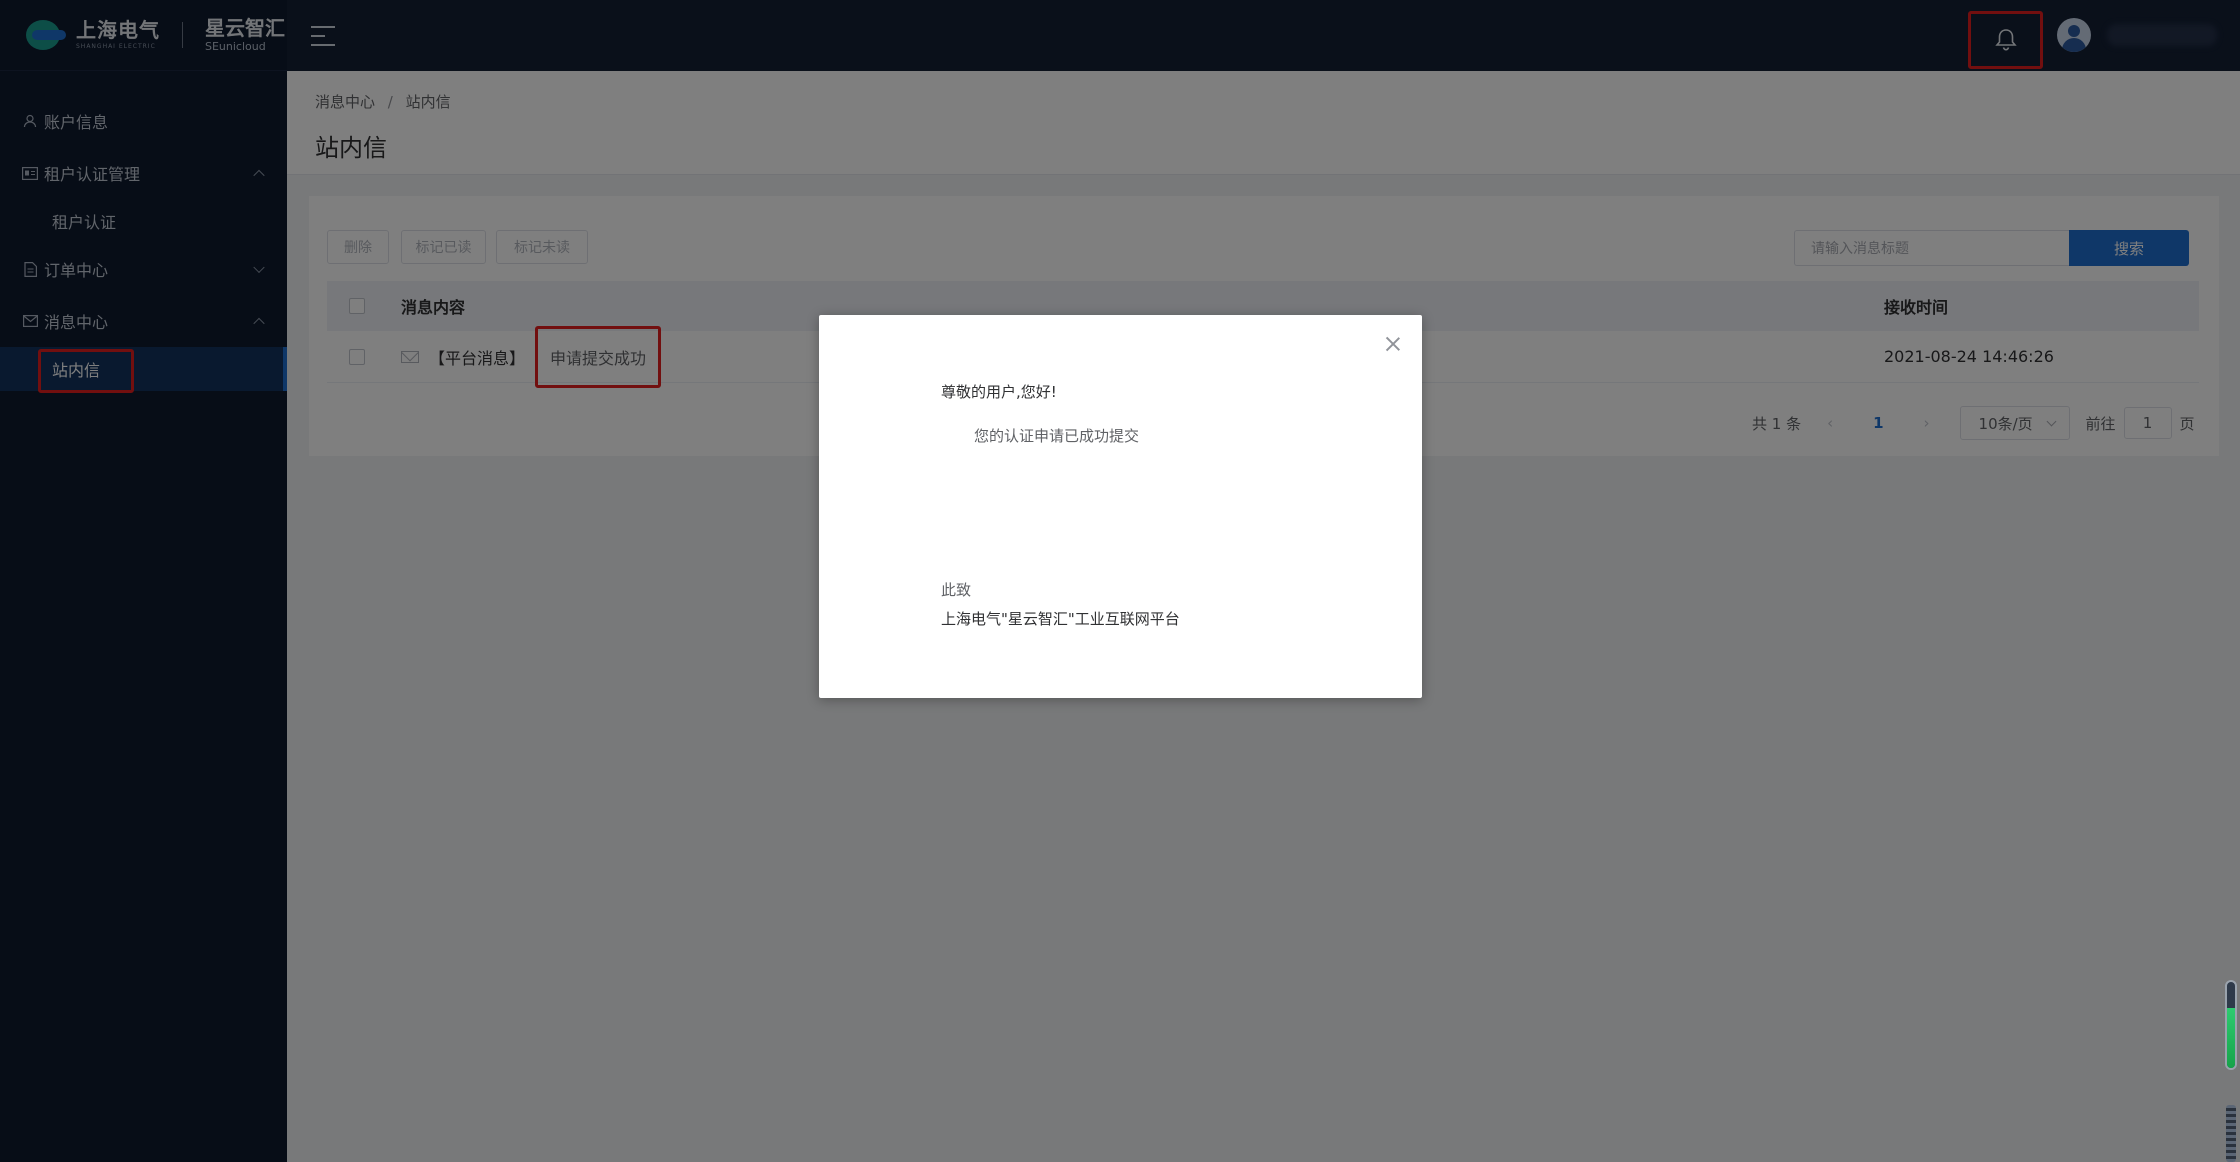  I want to click on message-greeting: 尊敬的用户,您好!, so click(999, 392).